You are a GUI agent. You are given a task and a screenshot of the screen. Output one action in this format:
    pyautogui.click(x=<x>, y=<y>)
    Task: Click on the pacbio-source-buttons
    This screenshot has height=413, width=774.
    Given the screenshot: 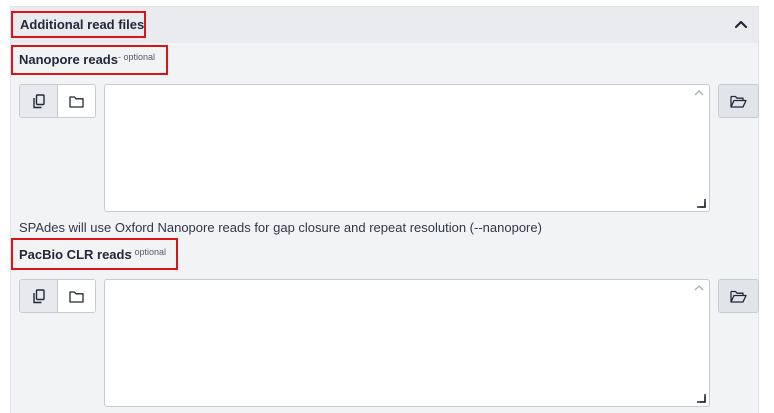 What is the action you would take?
    pyautogui.click(x=57, y=296)
    